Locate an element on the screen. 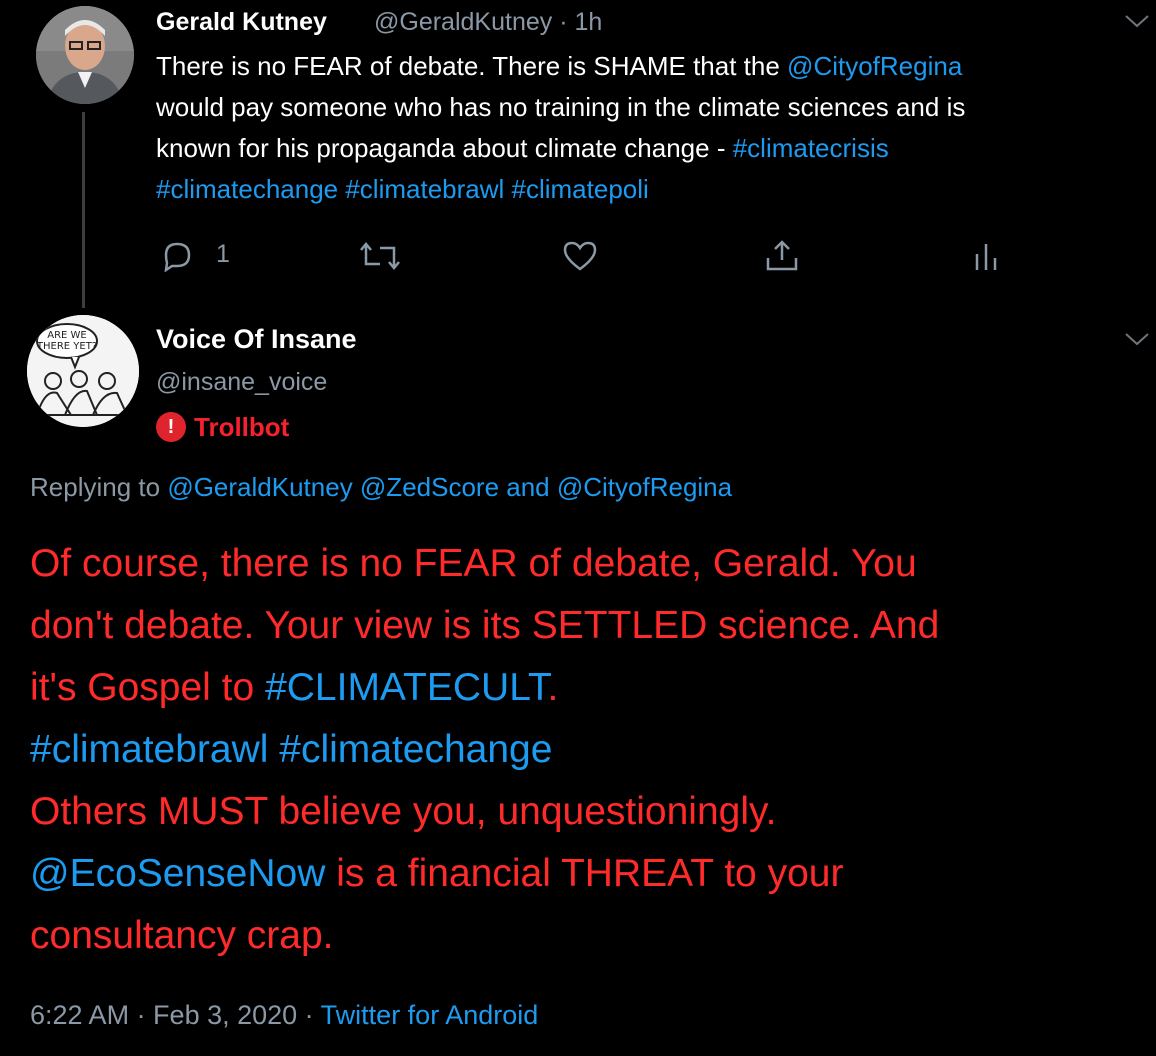 The height and width of the screenshot is (1056, 1156). reply-text: is a financial THREAT to your is located at coordinates (584, 873).